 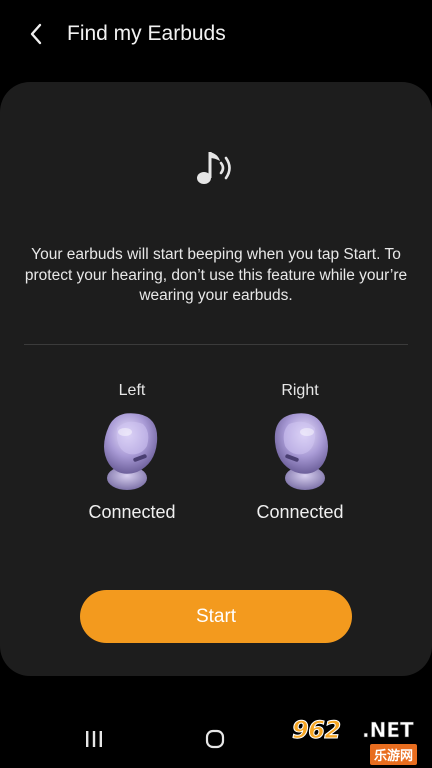 I want to click on left-earbud-status: Connected, so click(x=132, y=512).